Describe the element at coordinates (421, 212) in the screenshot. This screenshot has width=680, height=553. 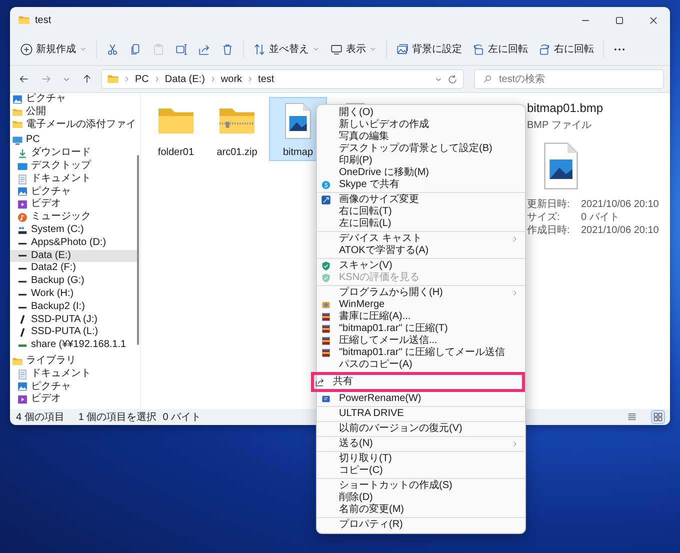
I see `menu-item: 右に回転(T)` at that location.